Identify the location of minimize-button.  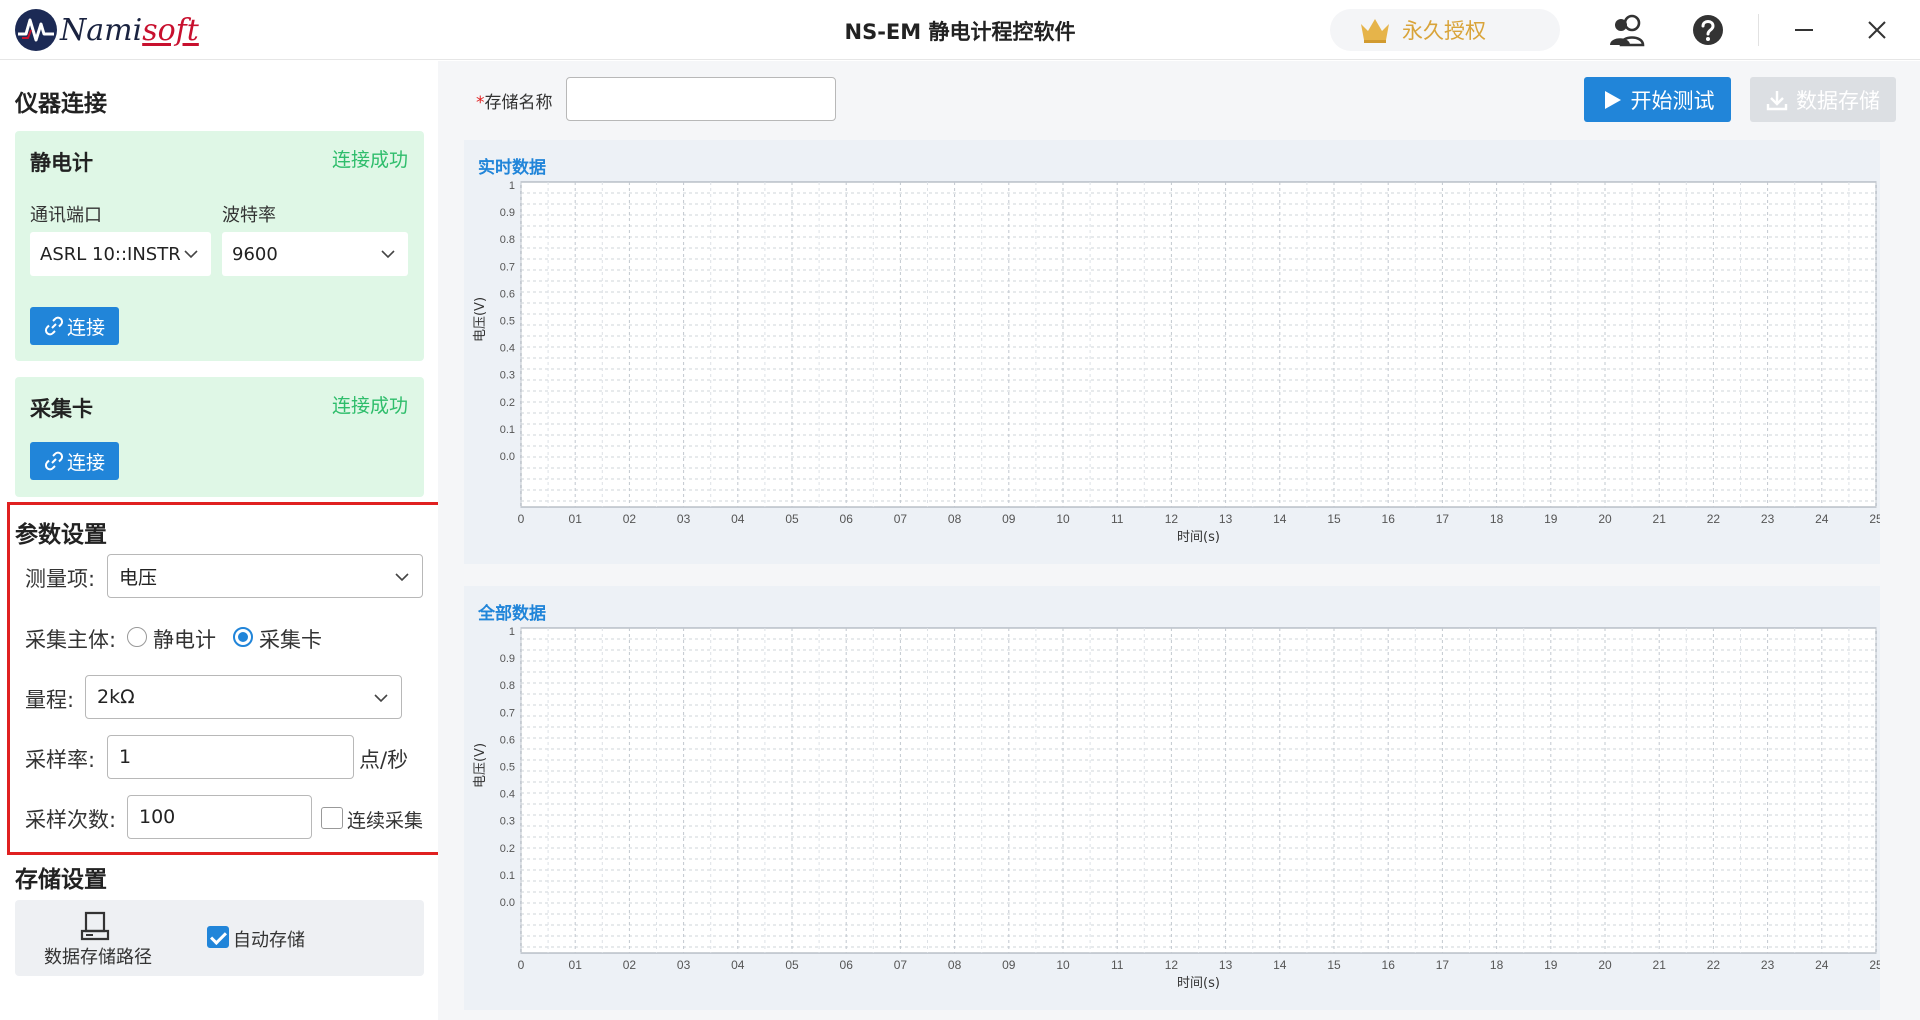
(1804, 30).